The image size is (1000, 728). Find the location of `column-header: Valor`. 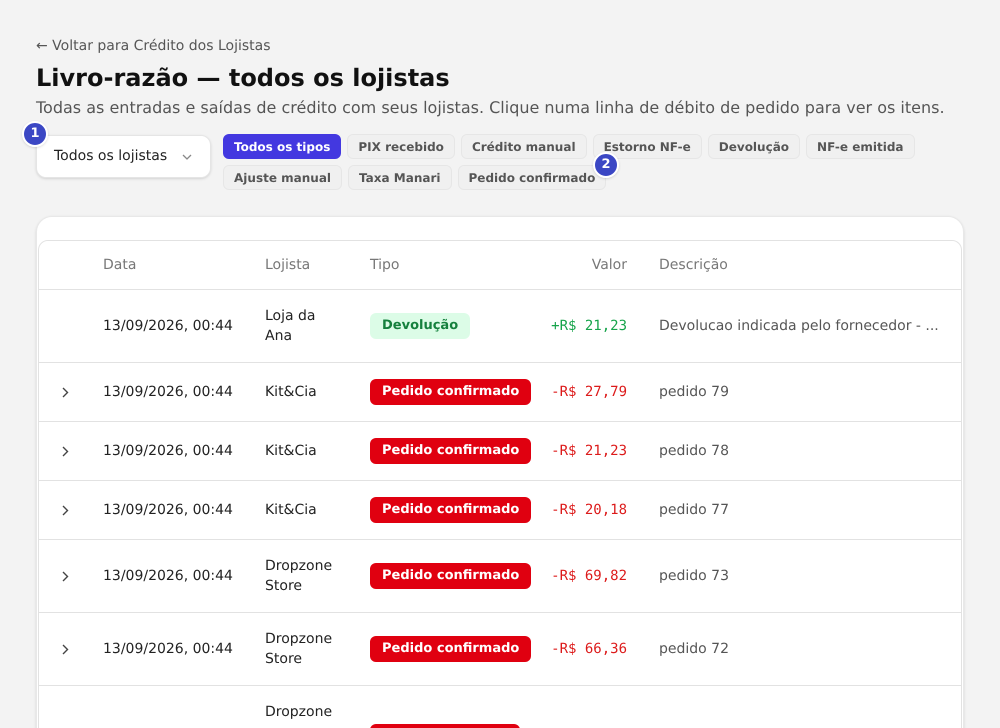

column-header: Valor is located at coordinates (609, 265).